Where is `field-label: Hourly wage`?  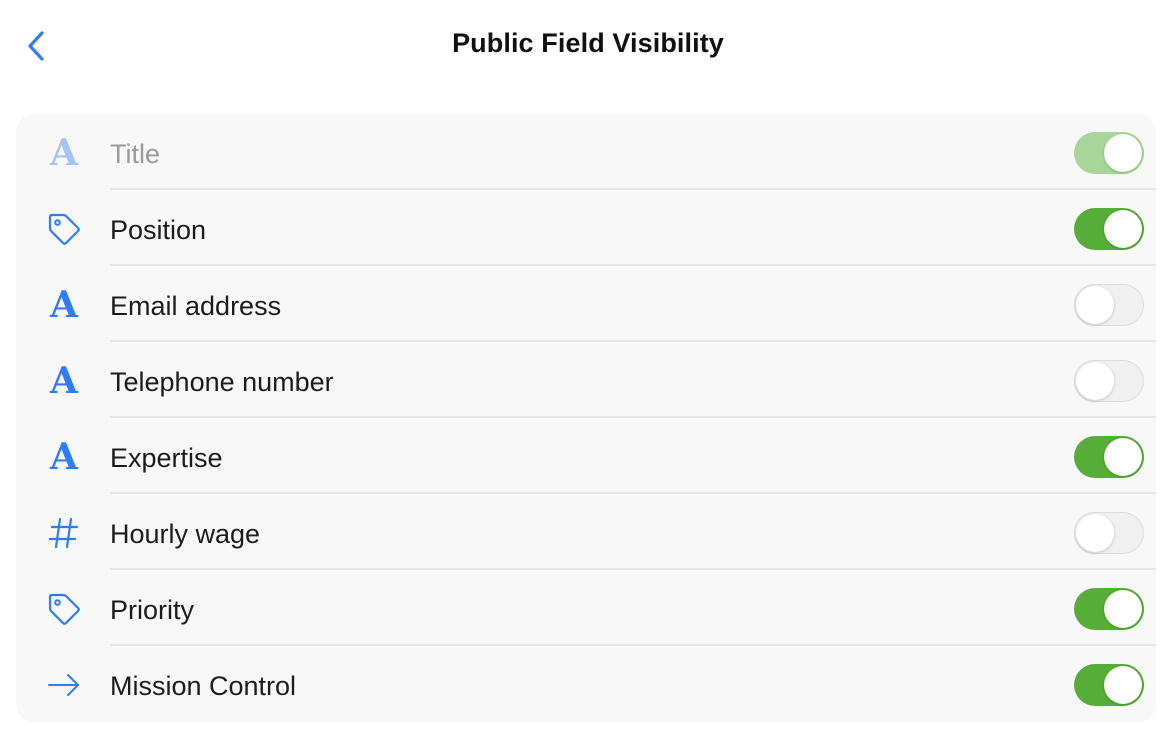 field-label: Hourly wage is located at coordinates (185, 534).